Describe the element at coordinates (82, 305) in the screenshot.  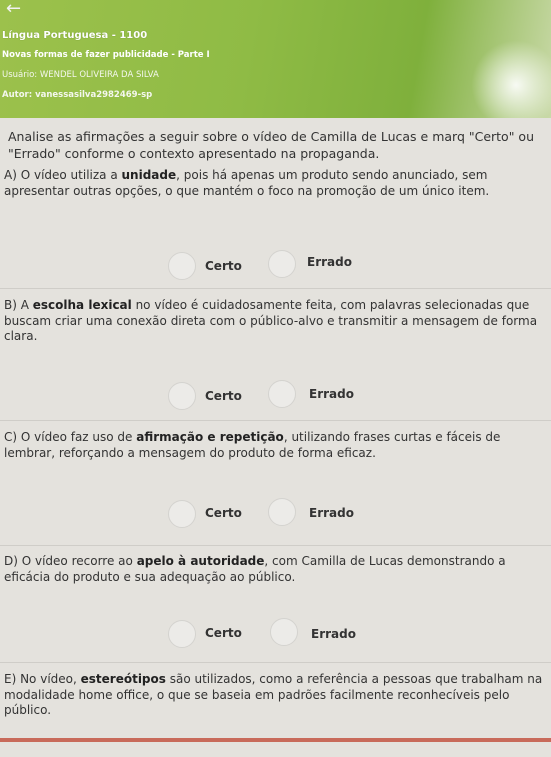
I see `statement-b-keyword: escolha lexical` at that location.